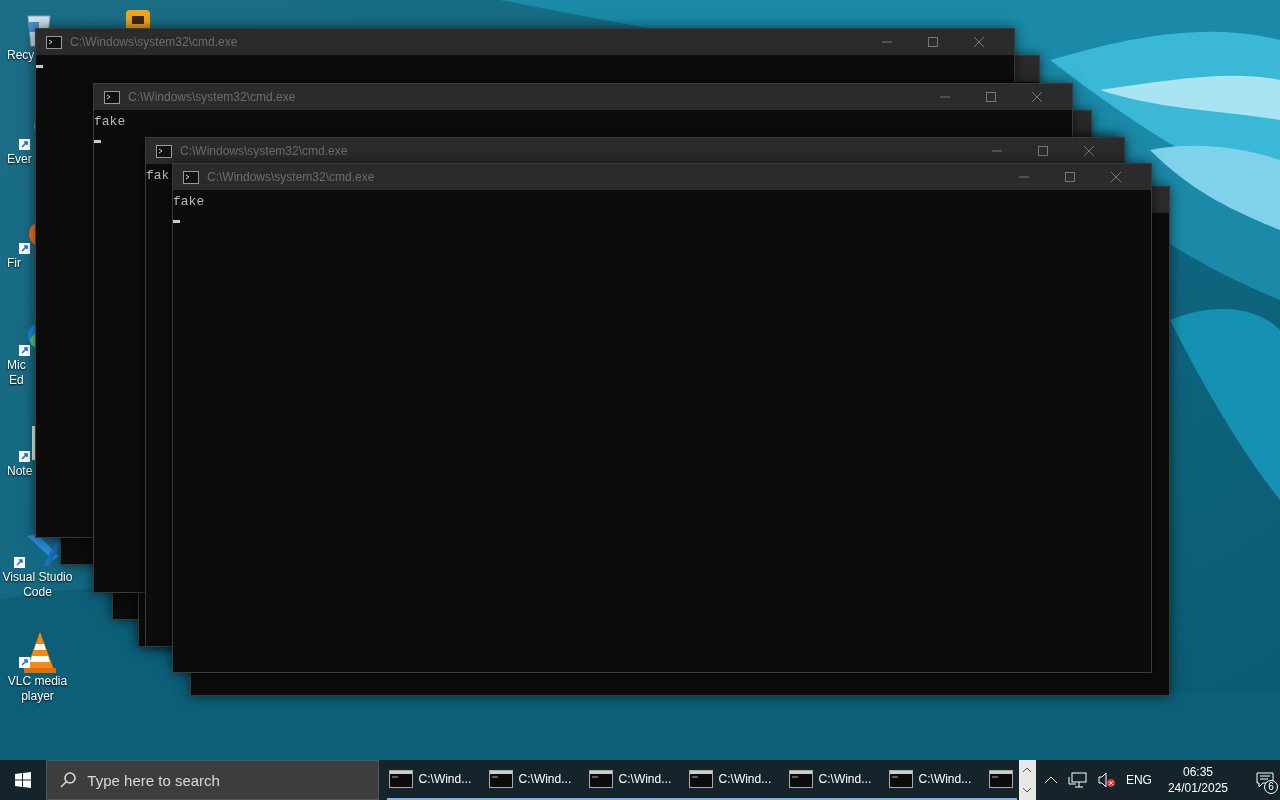 The width and height of the screenshot is (1280, 800). I want to click on desktop-icon-label: Mic Ed, so click(16, 373).